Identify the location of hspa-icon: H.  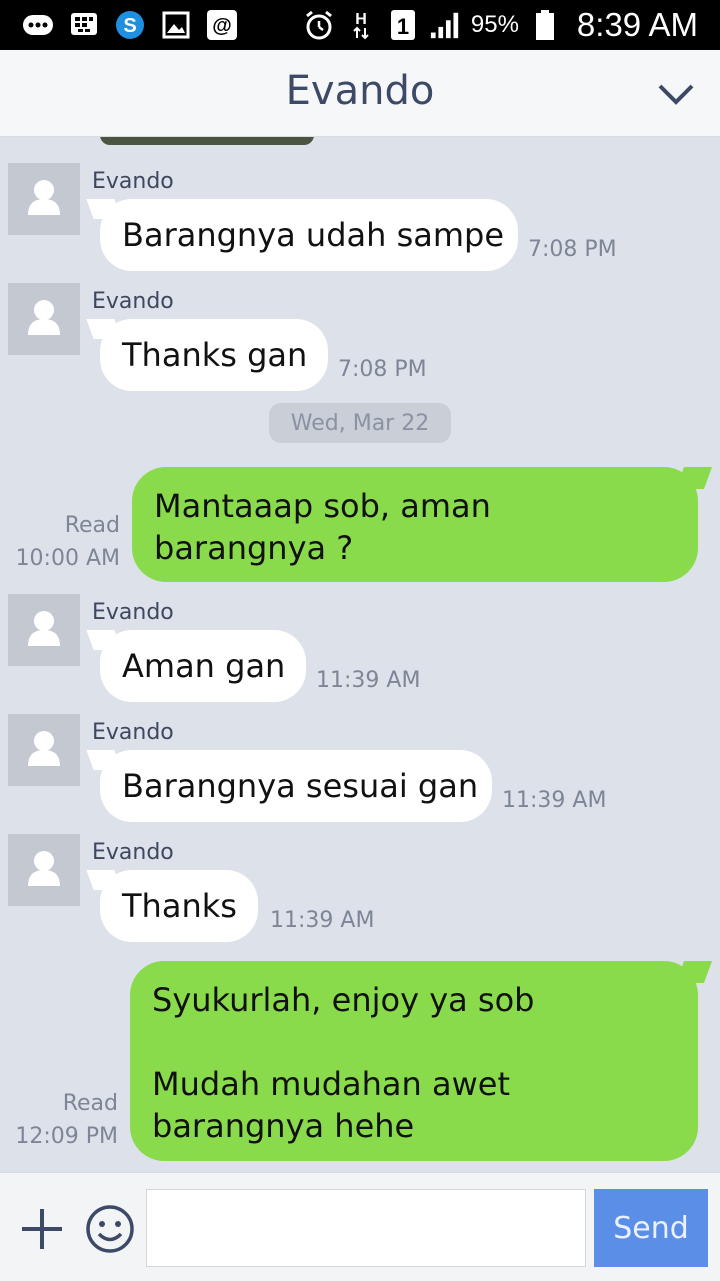
(361, 25).